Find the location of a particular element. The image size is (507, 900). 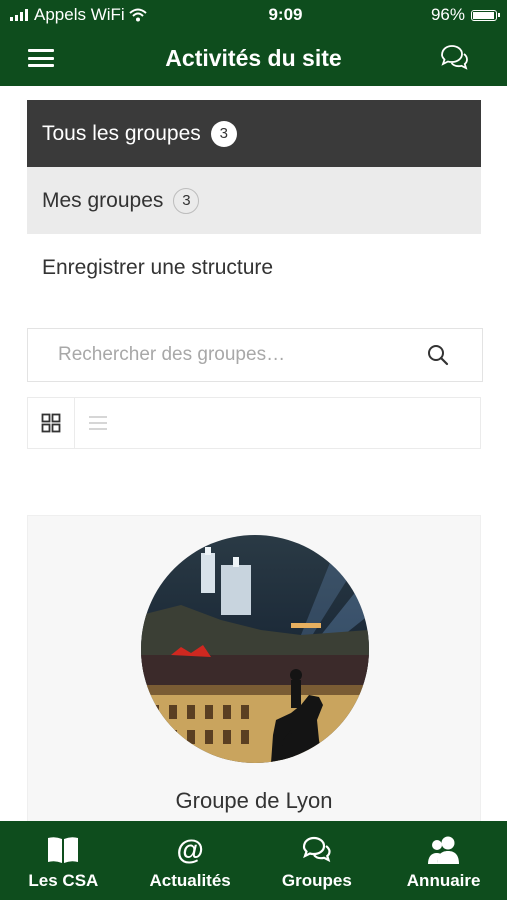

wifi-icon is located at coordinates (138, 15).